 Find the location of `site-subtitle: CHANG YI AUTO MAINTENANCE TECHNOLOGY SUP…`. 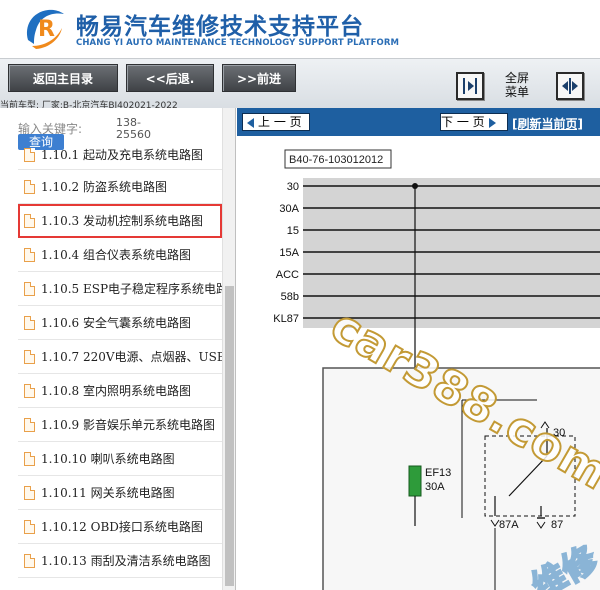

site-subtitle: CHANG YI AUTO MAINTENANCE TECHNOLOGY SUP… is located at coordinates (238, 43).